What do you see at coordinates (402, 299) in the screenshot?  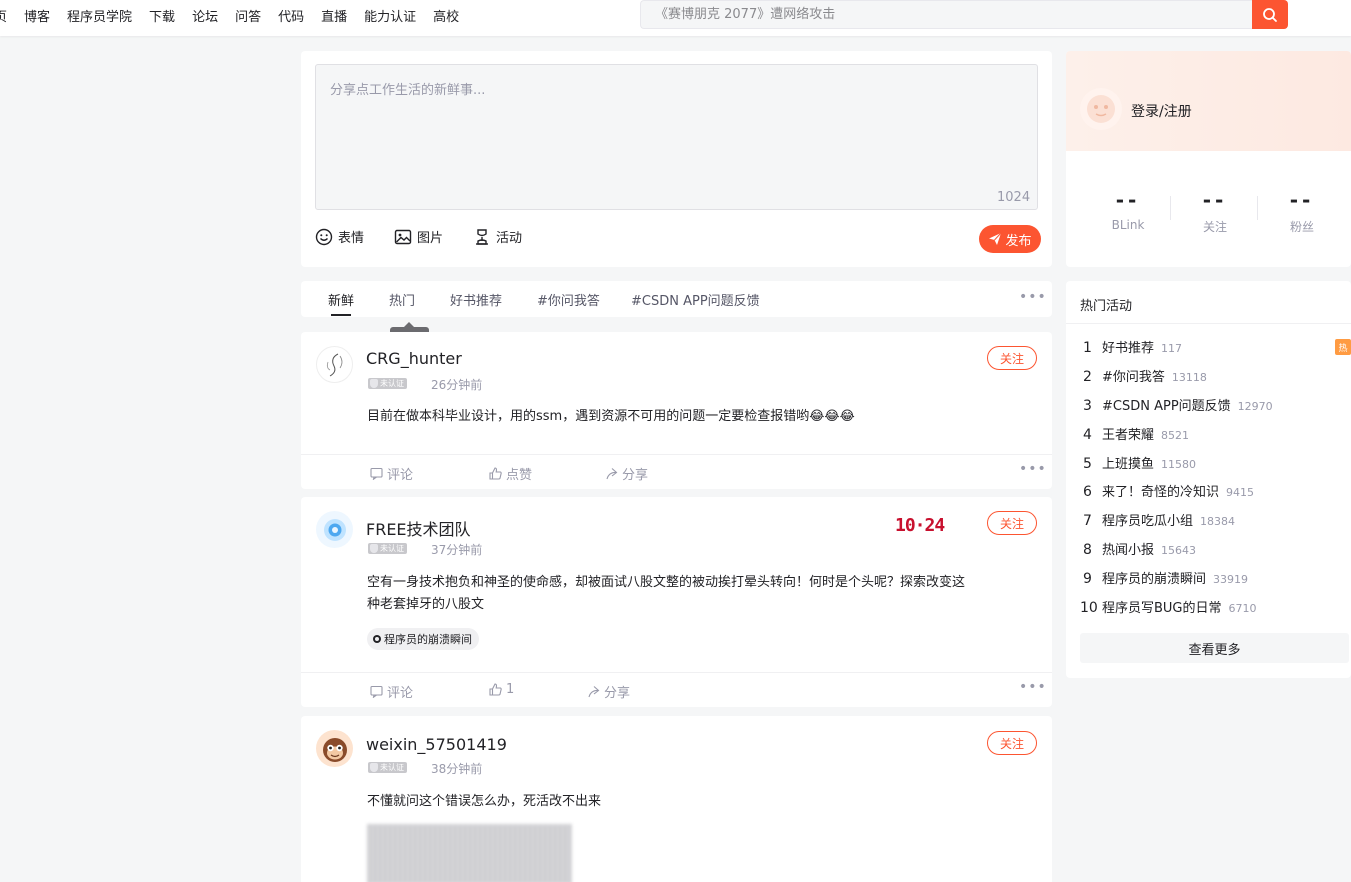 I see `tab-hot: 热门` at bounding box center [402, 299].